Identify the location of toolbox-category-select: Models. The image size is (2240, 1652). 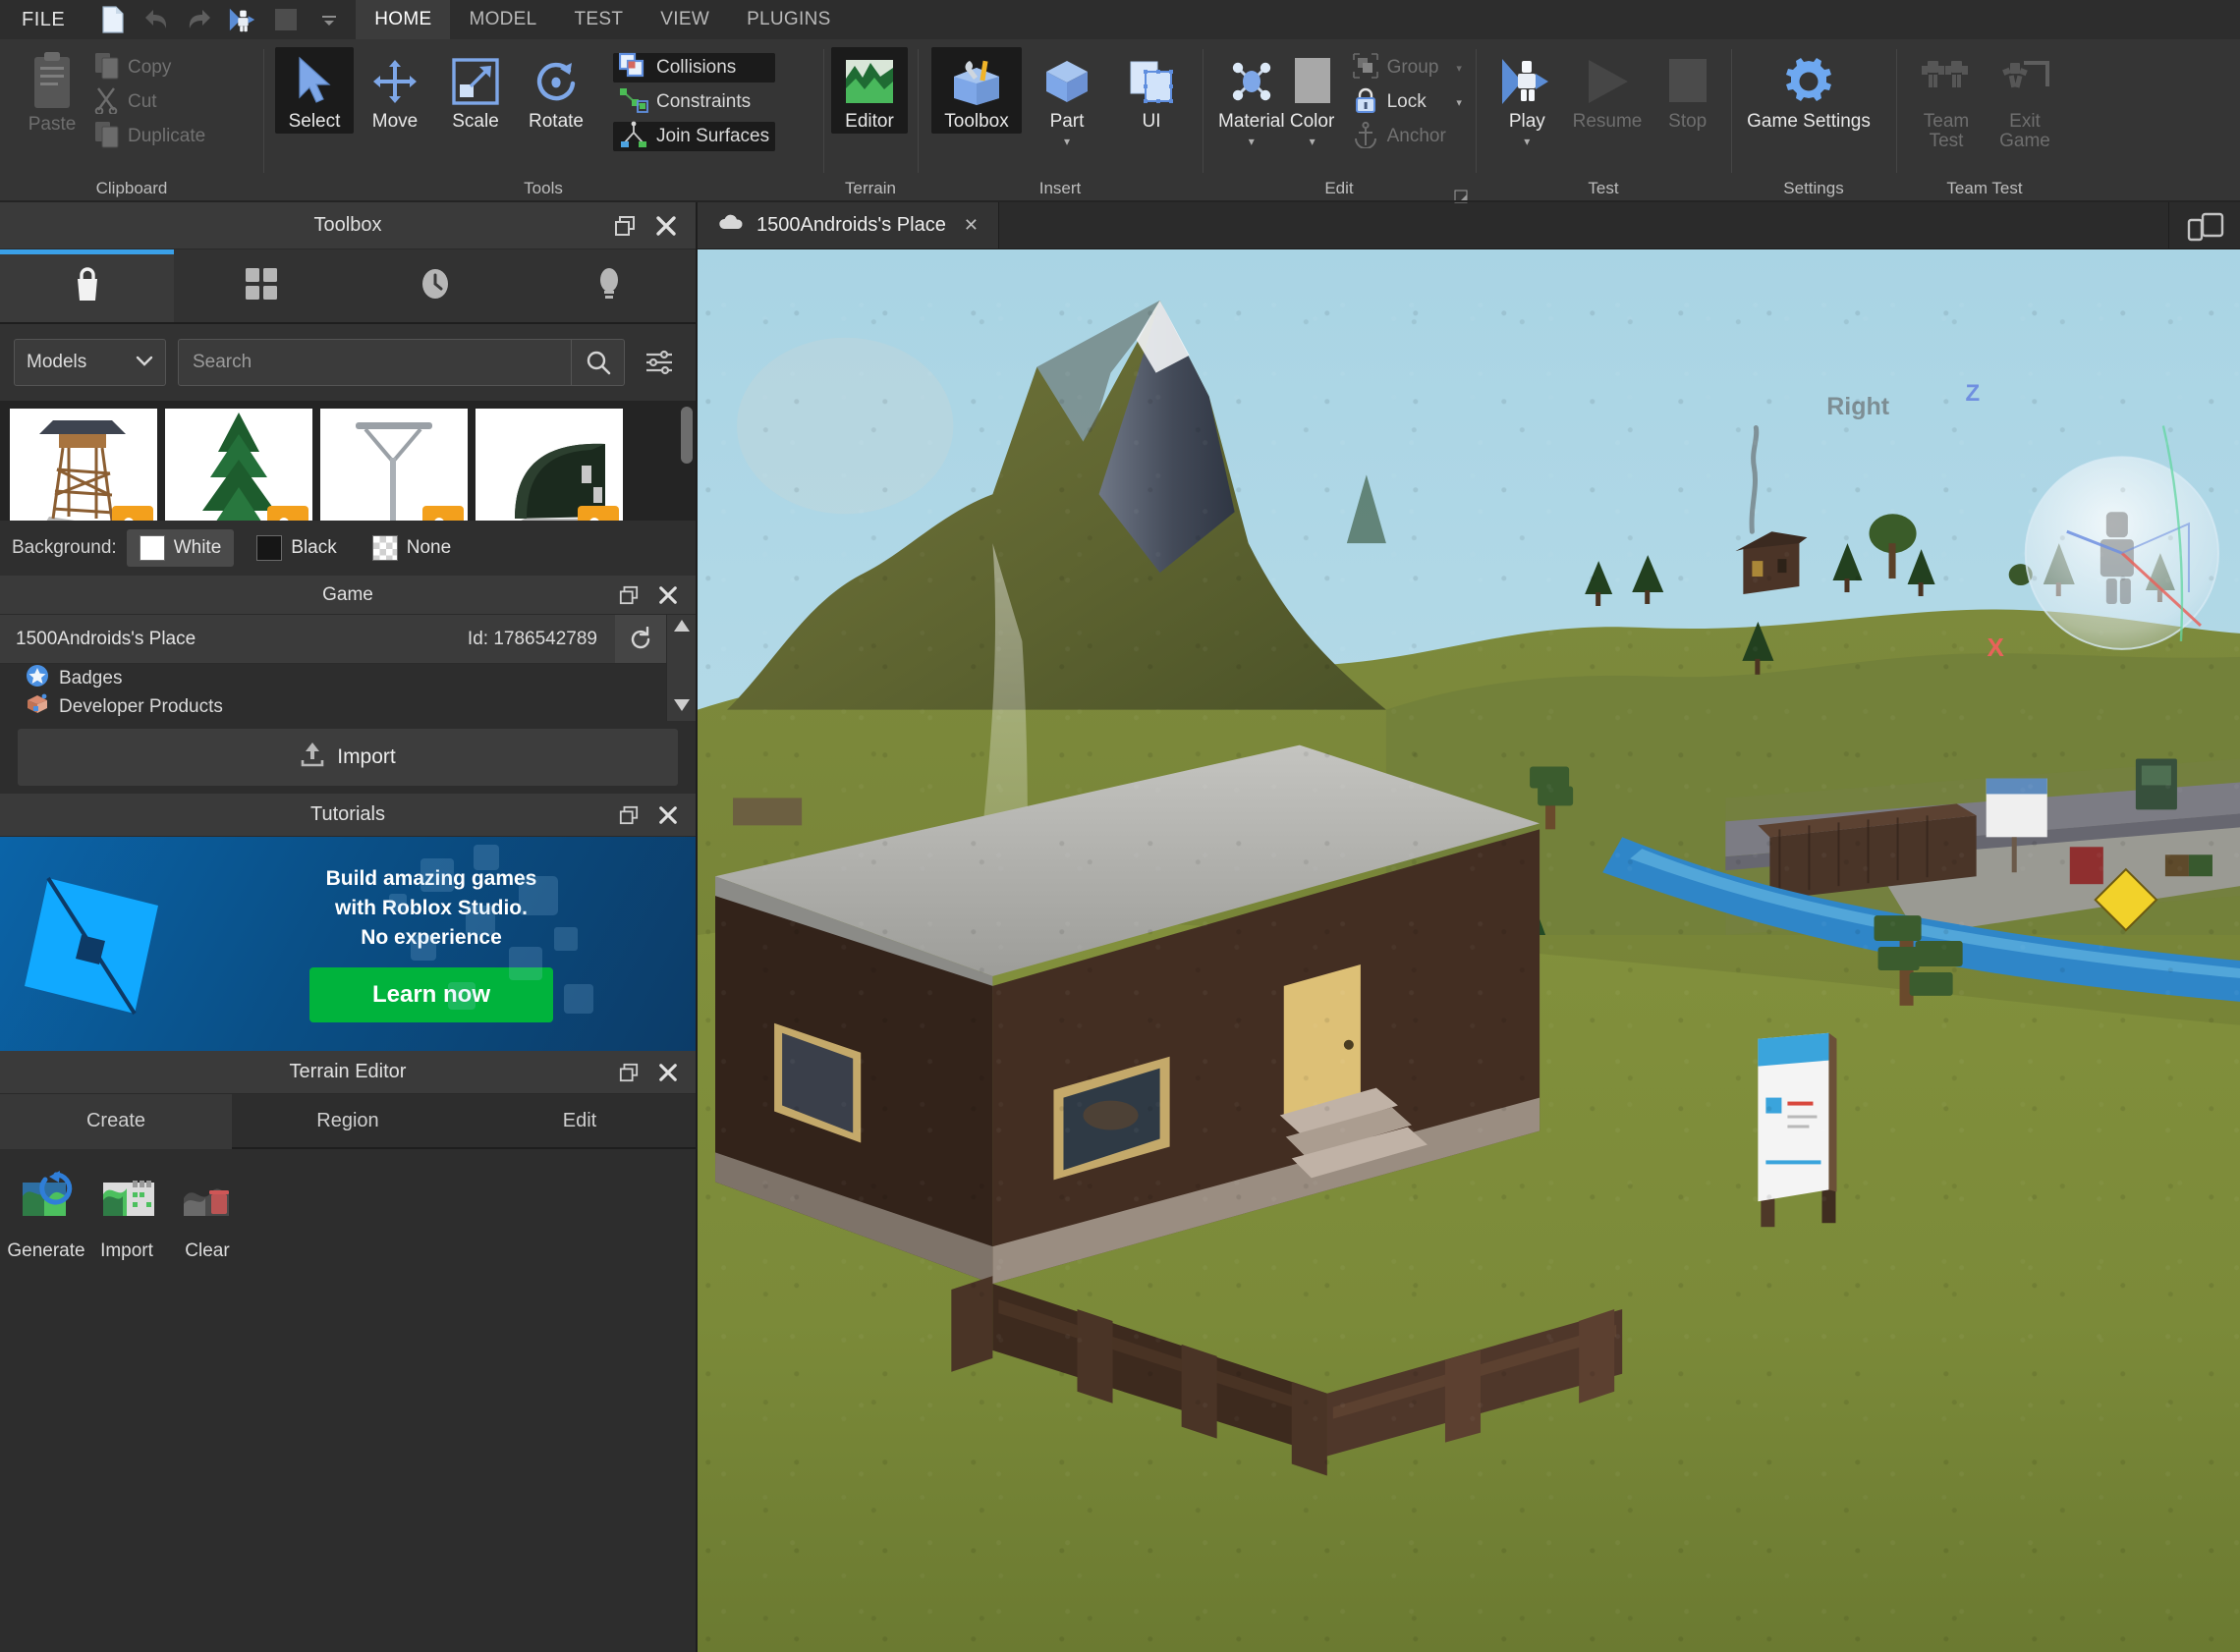
(90, 363).